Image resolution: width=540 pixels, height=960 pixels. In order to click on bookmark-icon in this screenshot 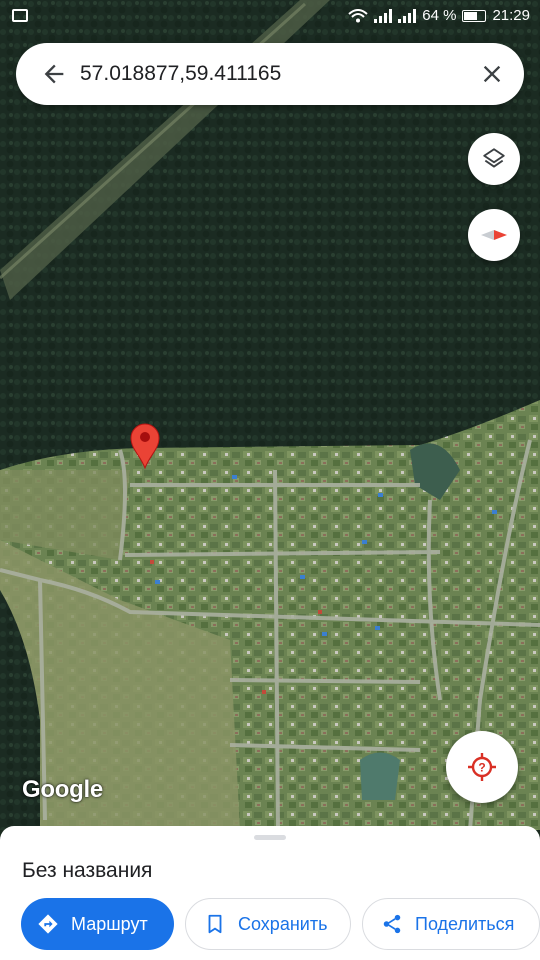, I will do `click(215, 924)`.